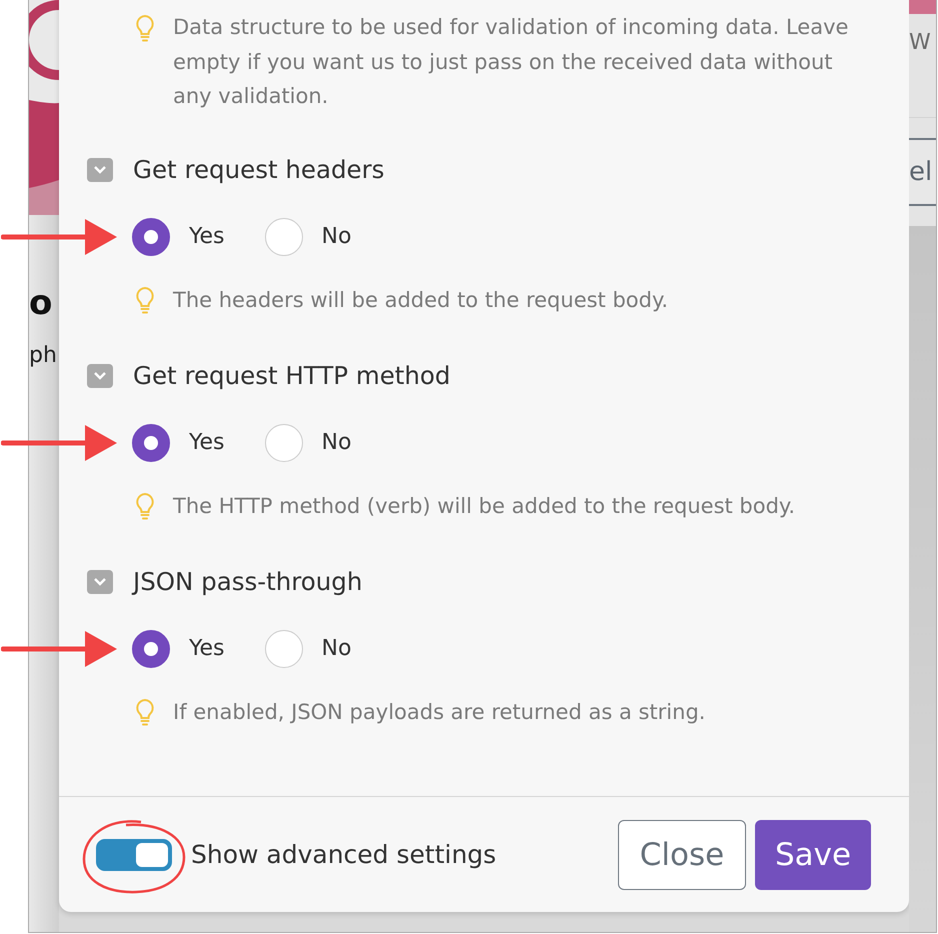 This screenshot has height=934, width=938. I want to click on page-button: el, so click(922, 172).